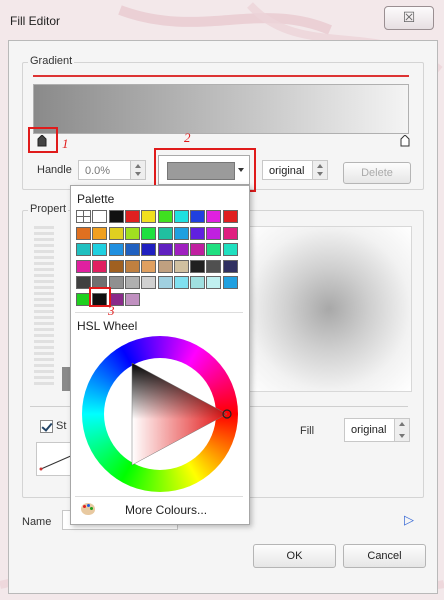 Image resolution: width=444 pixels, height=600 pixels. Describe the element at coordinates (37, 522) in the screenshot. I see `name-label: Name` at that location.